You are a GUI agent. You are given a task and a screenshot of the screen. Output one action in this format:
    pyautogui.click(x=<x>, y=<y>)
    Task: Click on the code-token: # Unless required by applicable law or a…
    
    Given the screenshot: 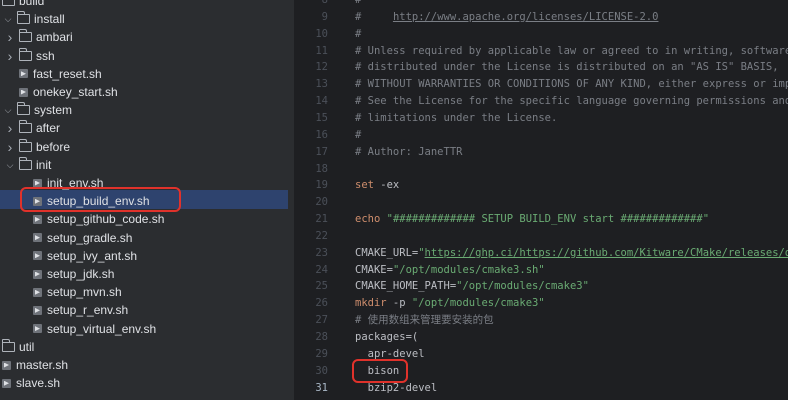 What is the action you would take?
    pyautogui.click(x=571, y=50)
    